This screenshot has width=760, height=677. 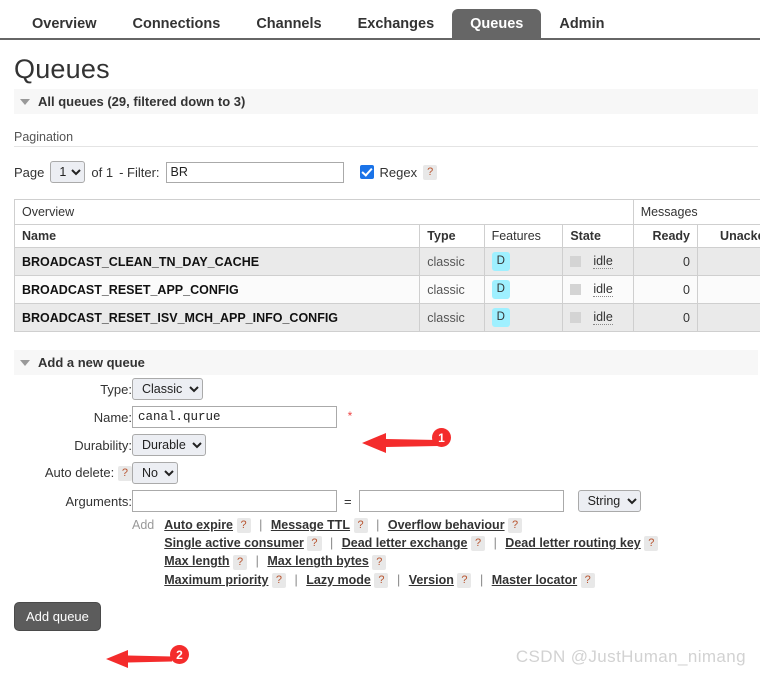 I want to click on form-row-auto-delete: Auto delete: ? No, so click(x=336, y=473).